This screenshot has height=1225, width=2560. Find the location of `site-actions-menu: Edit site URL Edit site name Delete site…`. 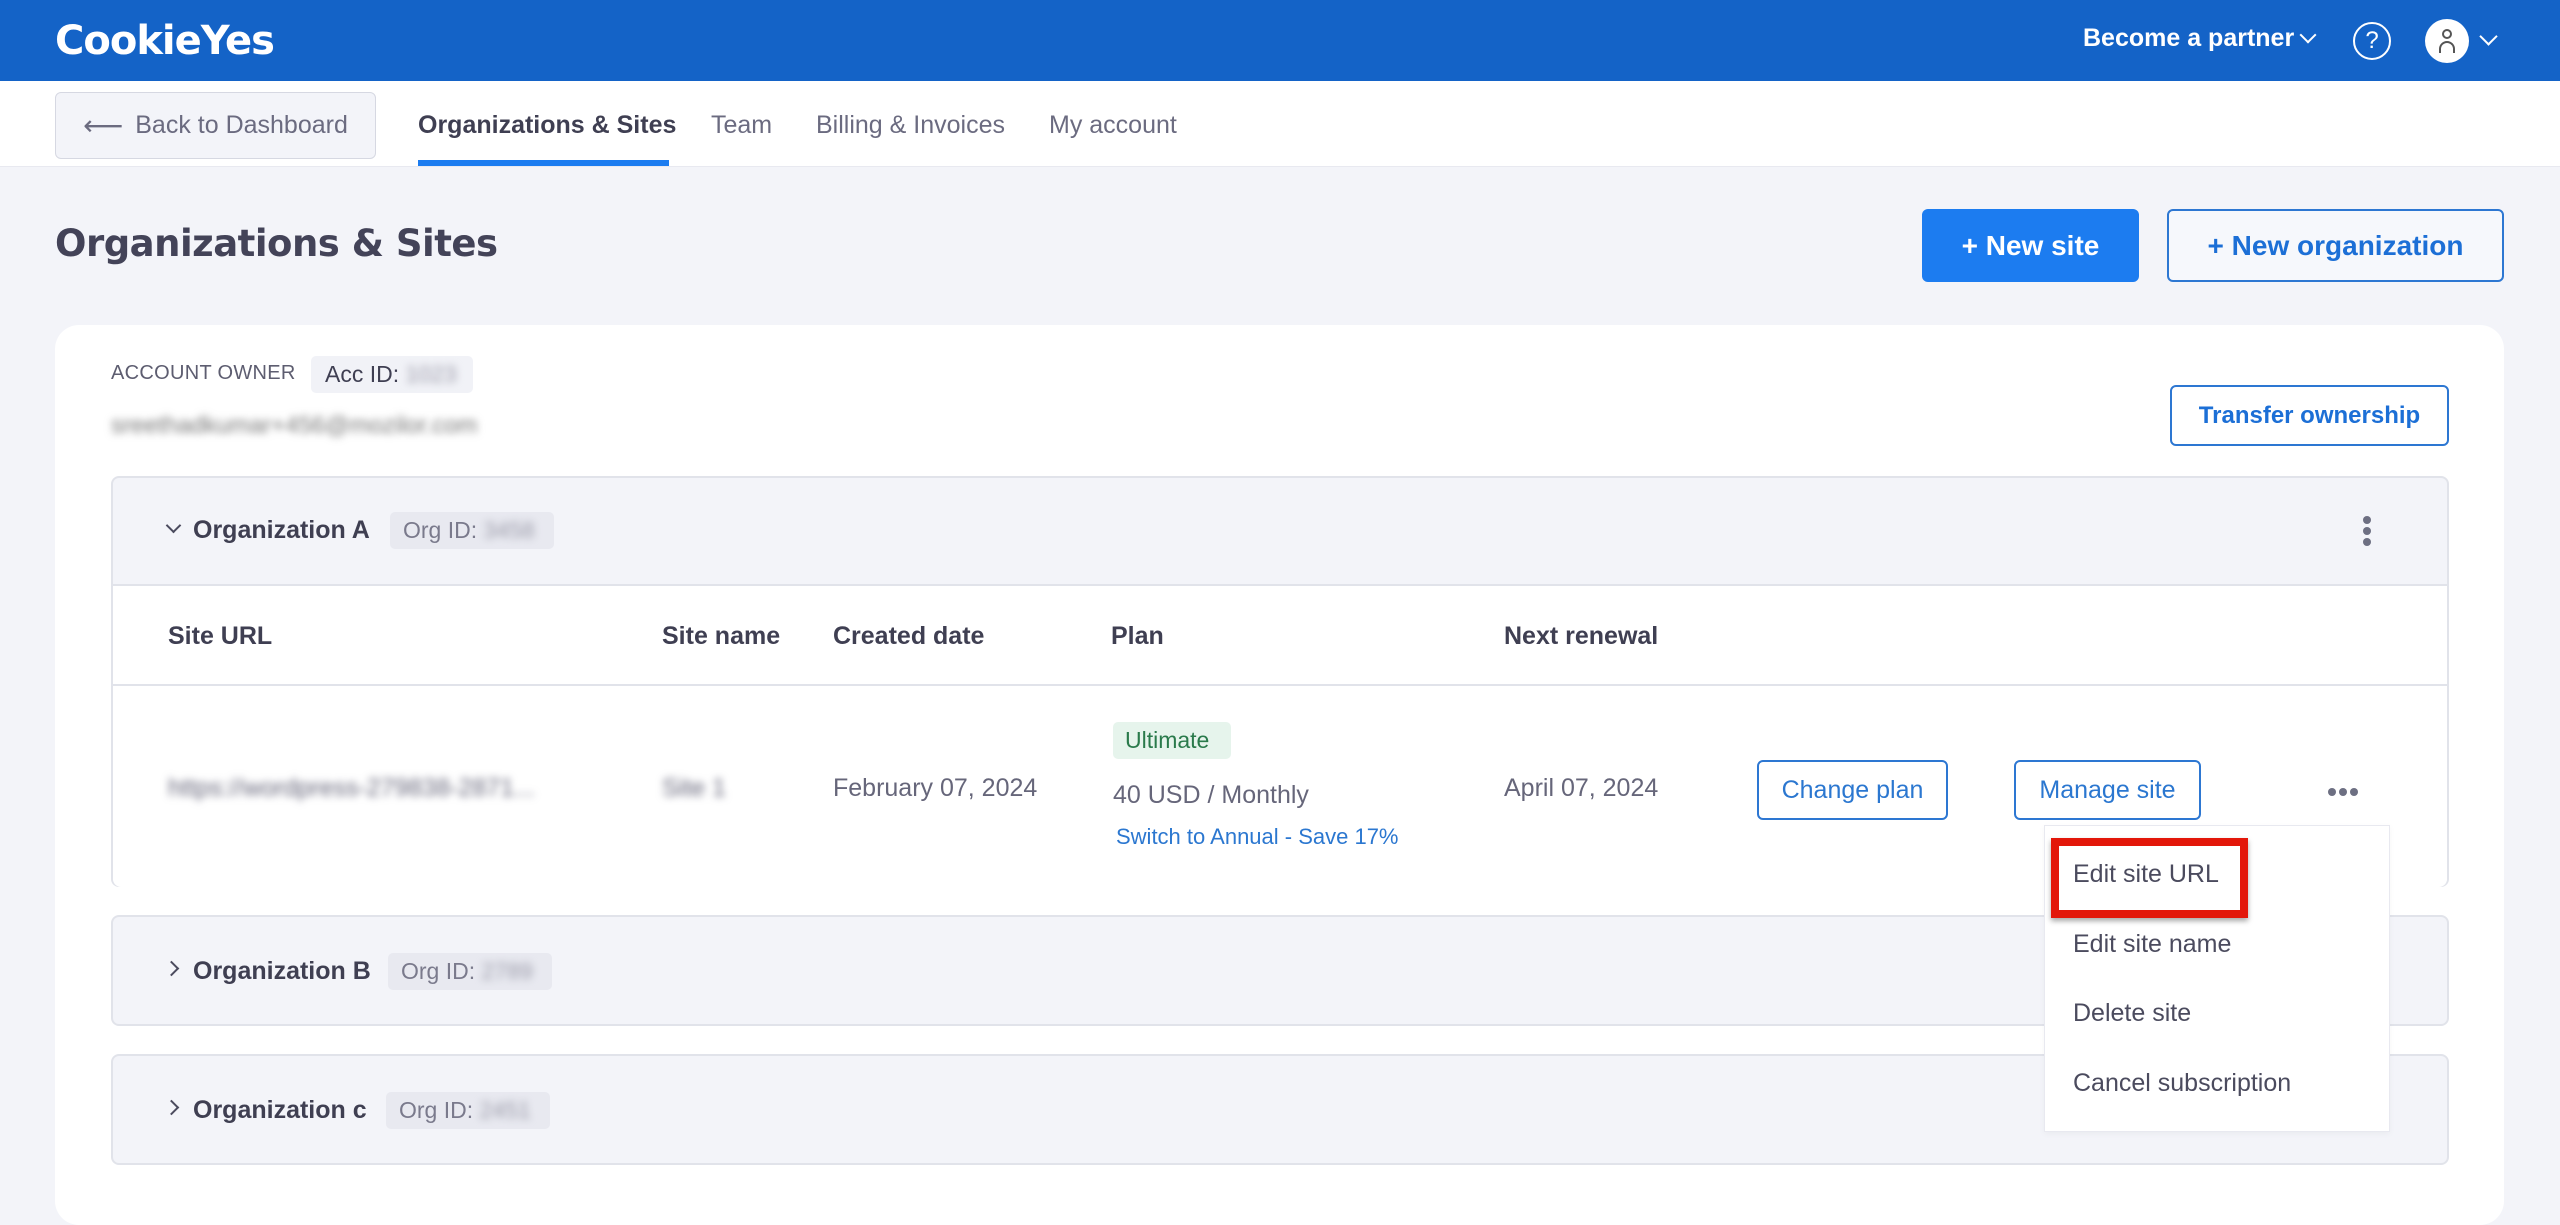

site-actions-menu: Edit site URL Edit site name Delete site… is located at coordinates (2217, 978).